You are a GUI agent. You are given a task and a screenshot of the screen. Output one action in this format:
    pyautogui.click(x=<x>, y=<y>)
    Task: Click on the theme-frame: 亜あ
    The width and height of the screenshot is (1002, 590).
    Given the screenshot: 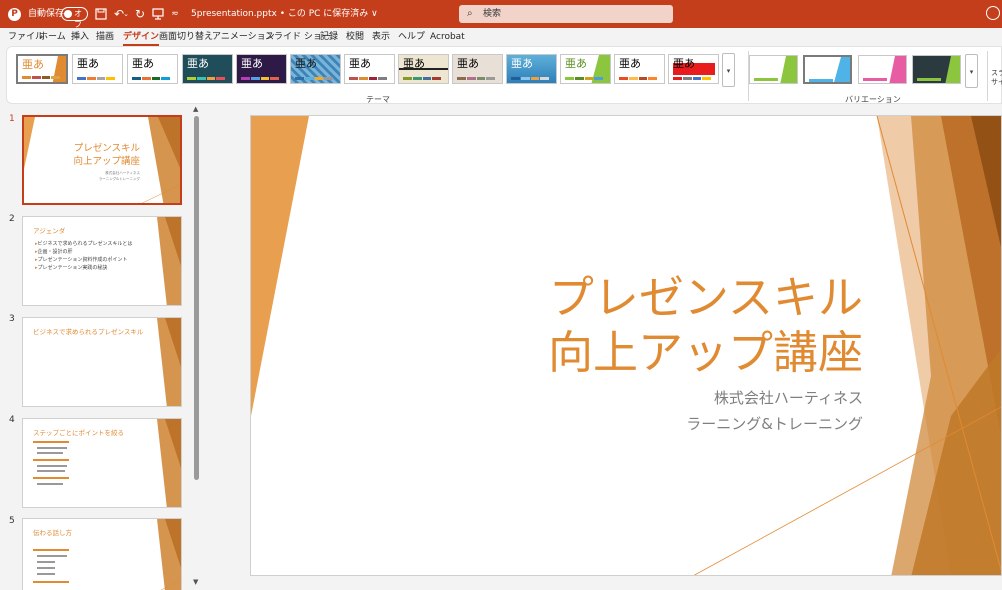 What is the action you would take?
    pyautogui.click(x=369, y=69)
    